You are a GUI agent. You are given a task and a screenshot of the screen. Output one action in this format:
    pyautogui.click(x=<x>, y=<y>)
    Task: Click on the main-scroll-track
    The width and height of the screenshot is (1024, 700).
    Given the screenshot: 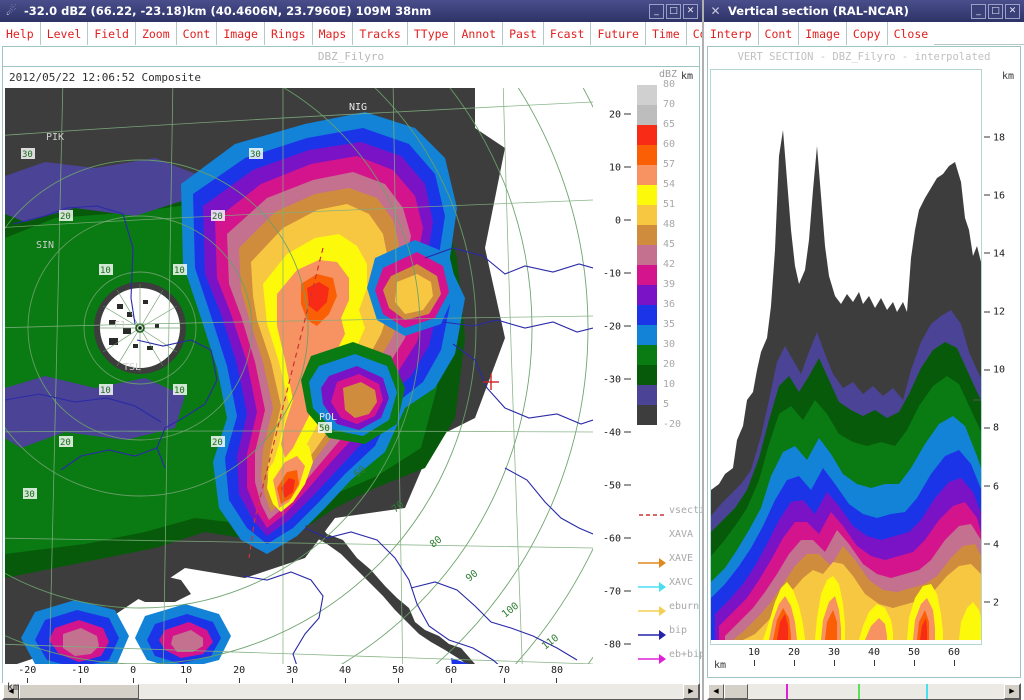 What is the action you would take?
    pyautogui.click(x=351, y=691)
    